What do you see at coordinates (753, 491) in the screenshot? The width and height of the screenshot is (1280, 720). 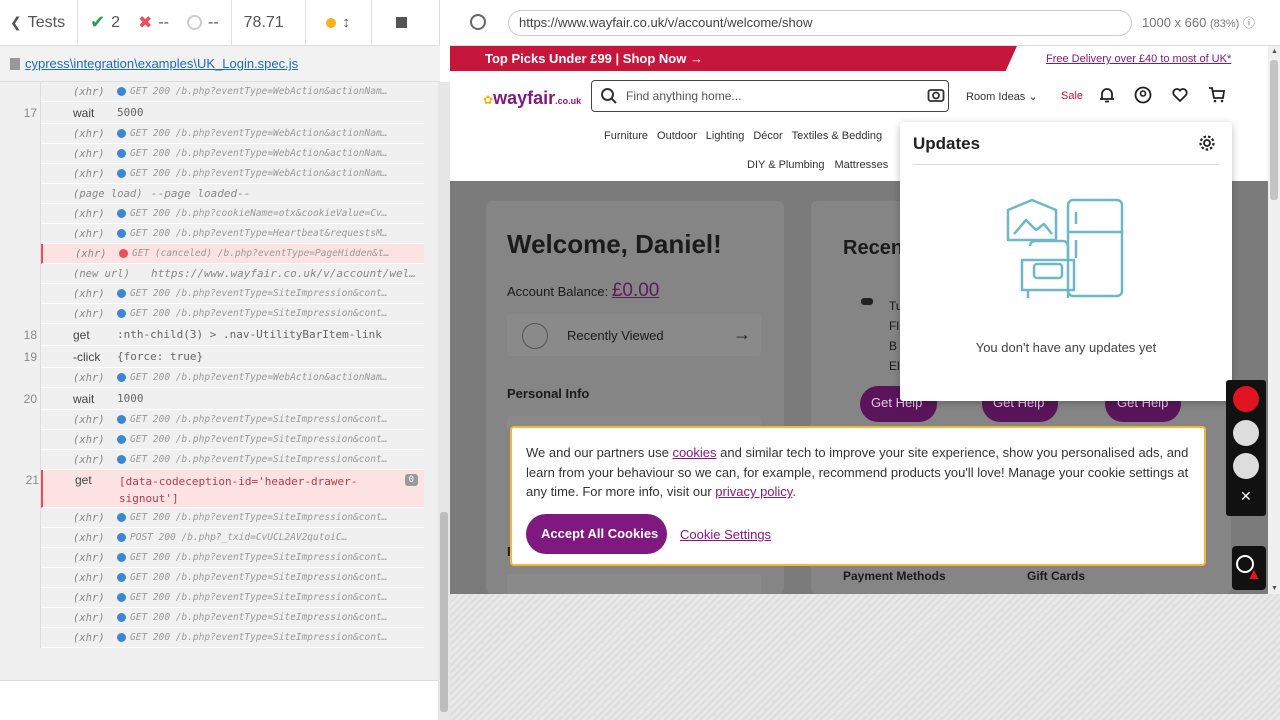 I see `privacy-policy-link: privacy policy` at bounding box center [753, 491].